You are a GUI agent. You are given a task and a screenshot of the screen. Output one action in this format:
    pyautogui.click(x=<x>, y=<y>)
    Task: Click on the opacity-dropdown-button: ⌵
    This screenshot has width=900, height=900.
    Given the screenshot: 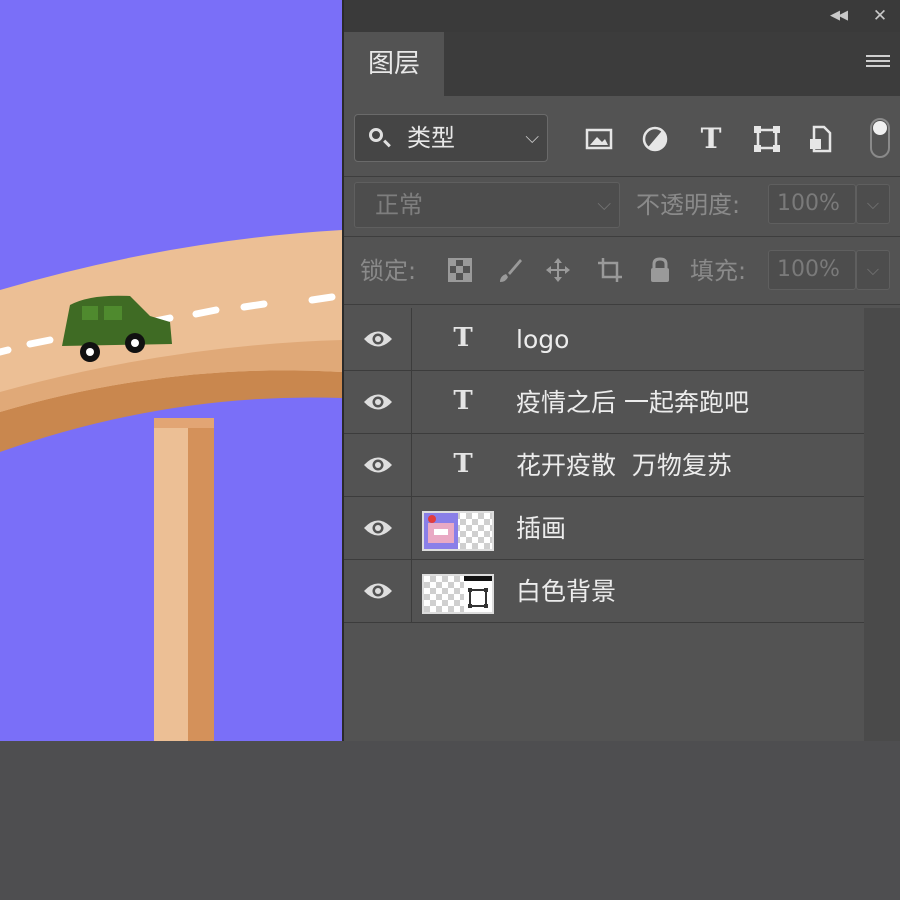 What is the action you would take?
    pyautogui.click(x=873, y=204)
    